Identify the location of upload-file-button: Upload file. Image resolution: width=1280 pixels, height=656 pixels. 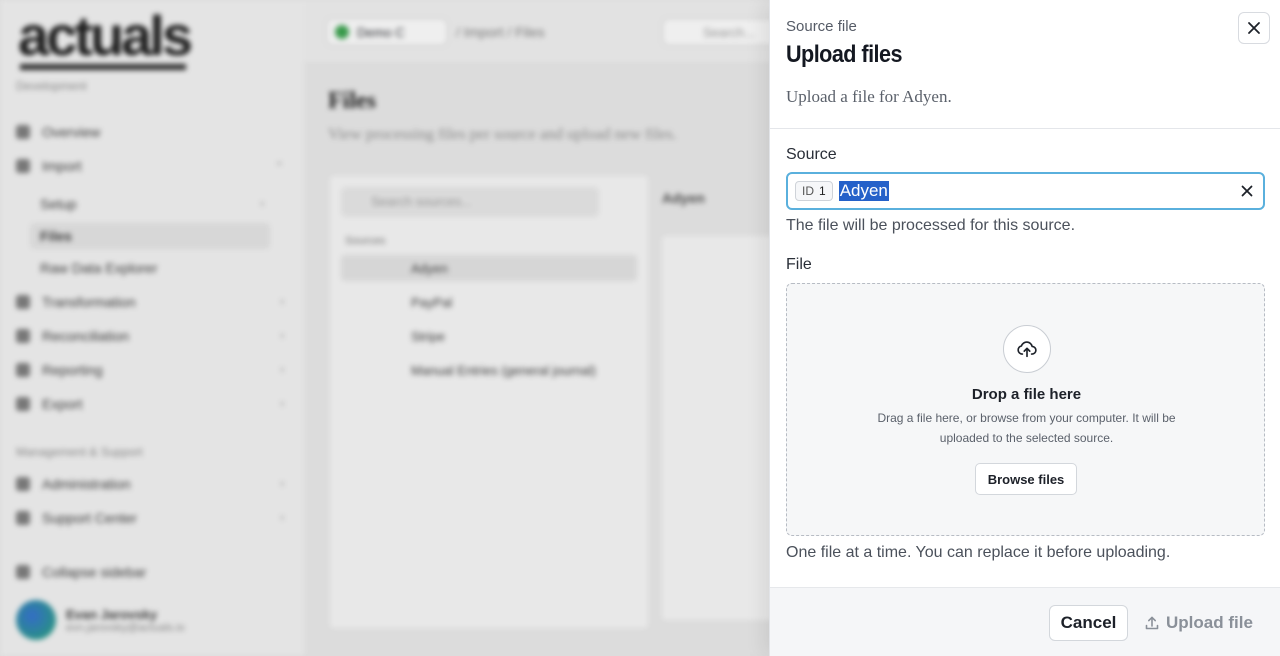
(1198, 623).